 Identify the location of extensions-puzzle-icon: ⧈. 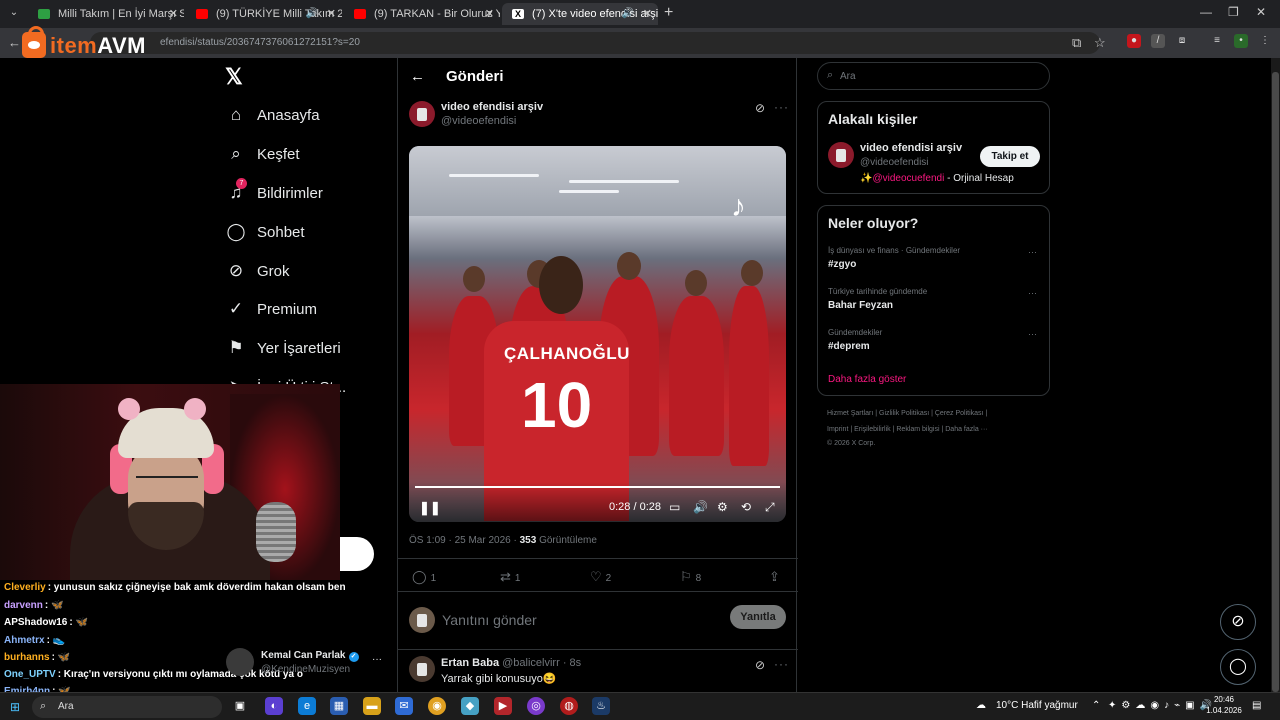
(1182, 41).